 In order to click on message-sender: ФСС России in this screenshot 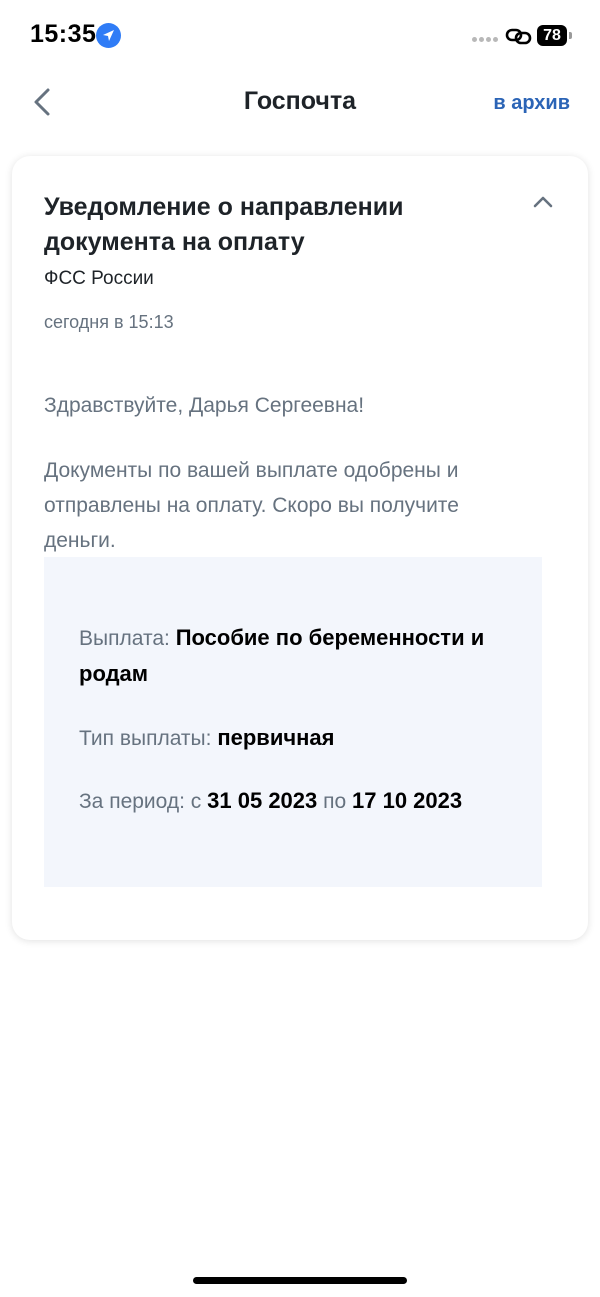, I will do `click(99, 278)`.